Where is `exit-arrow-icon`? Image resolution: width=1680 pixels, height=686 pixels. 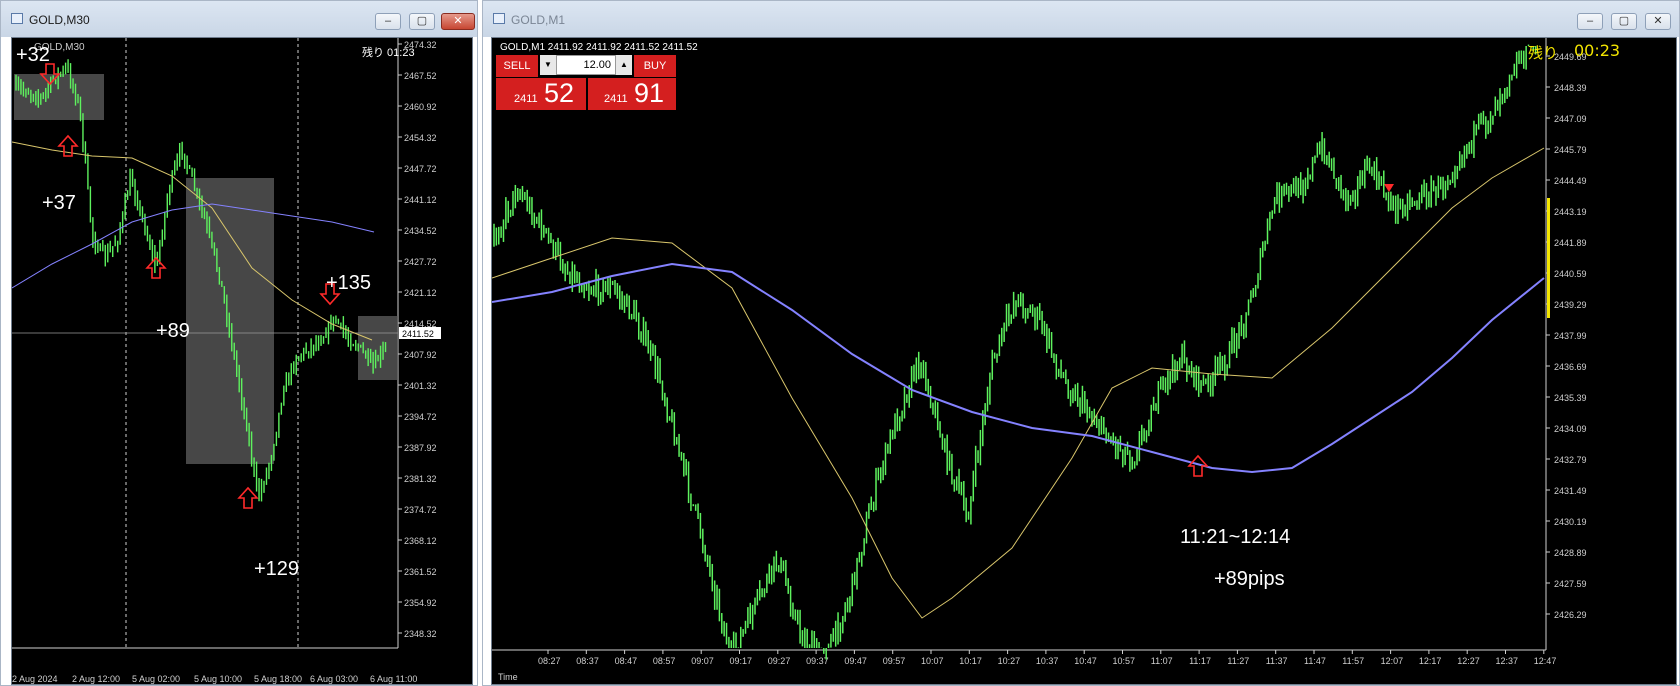
exit-arrow-icon is located at coordinates (1389, 188).